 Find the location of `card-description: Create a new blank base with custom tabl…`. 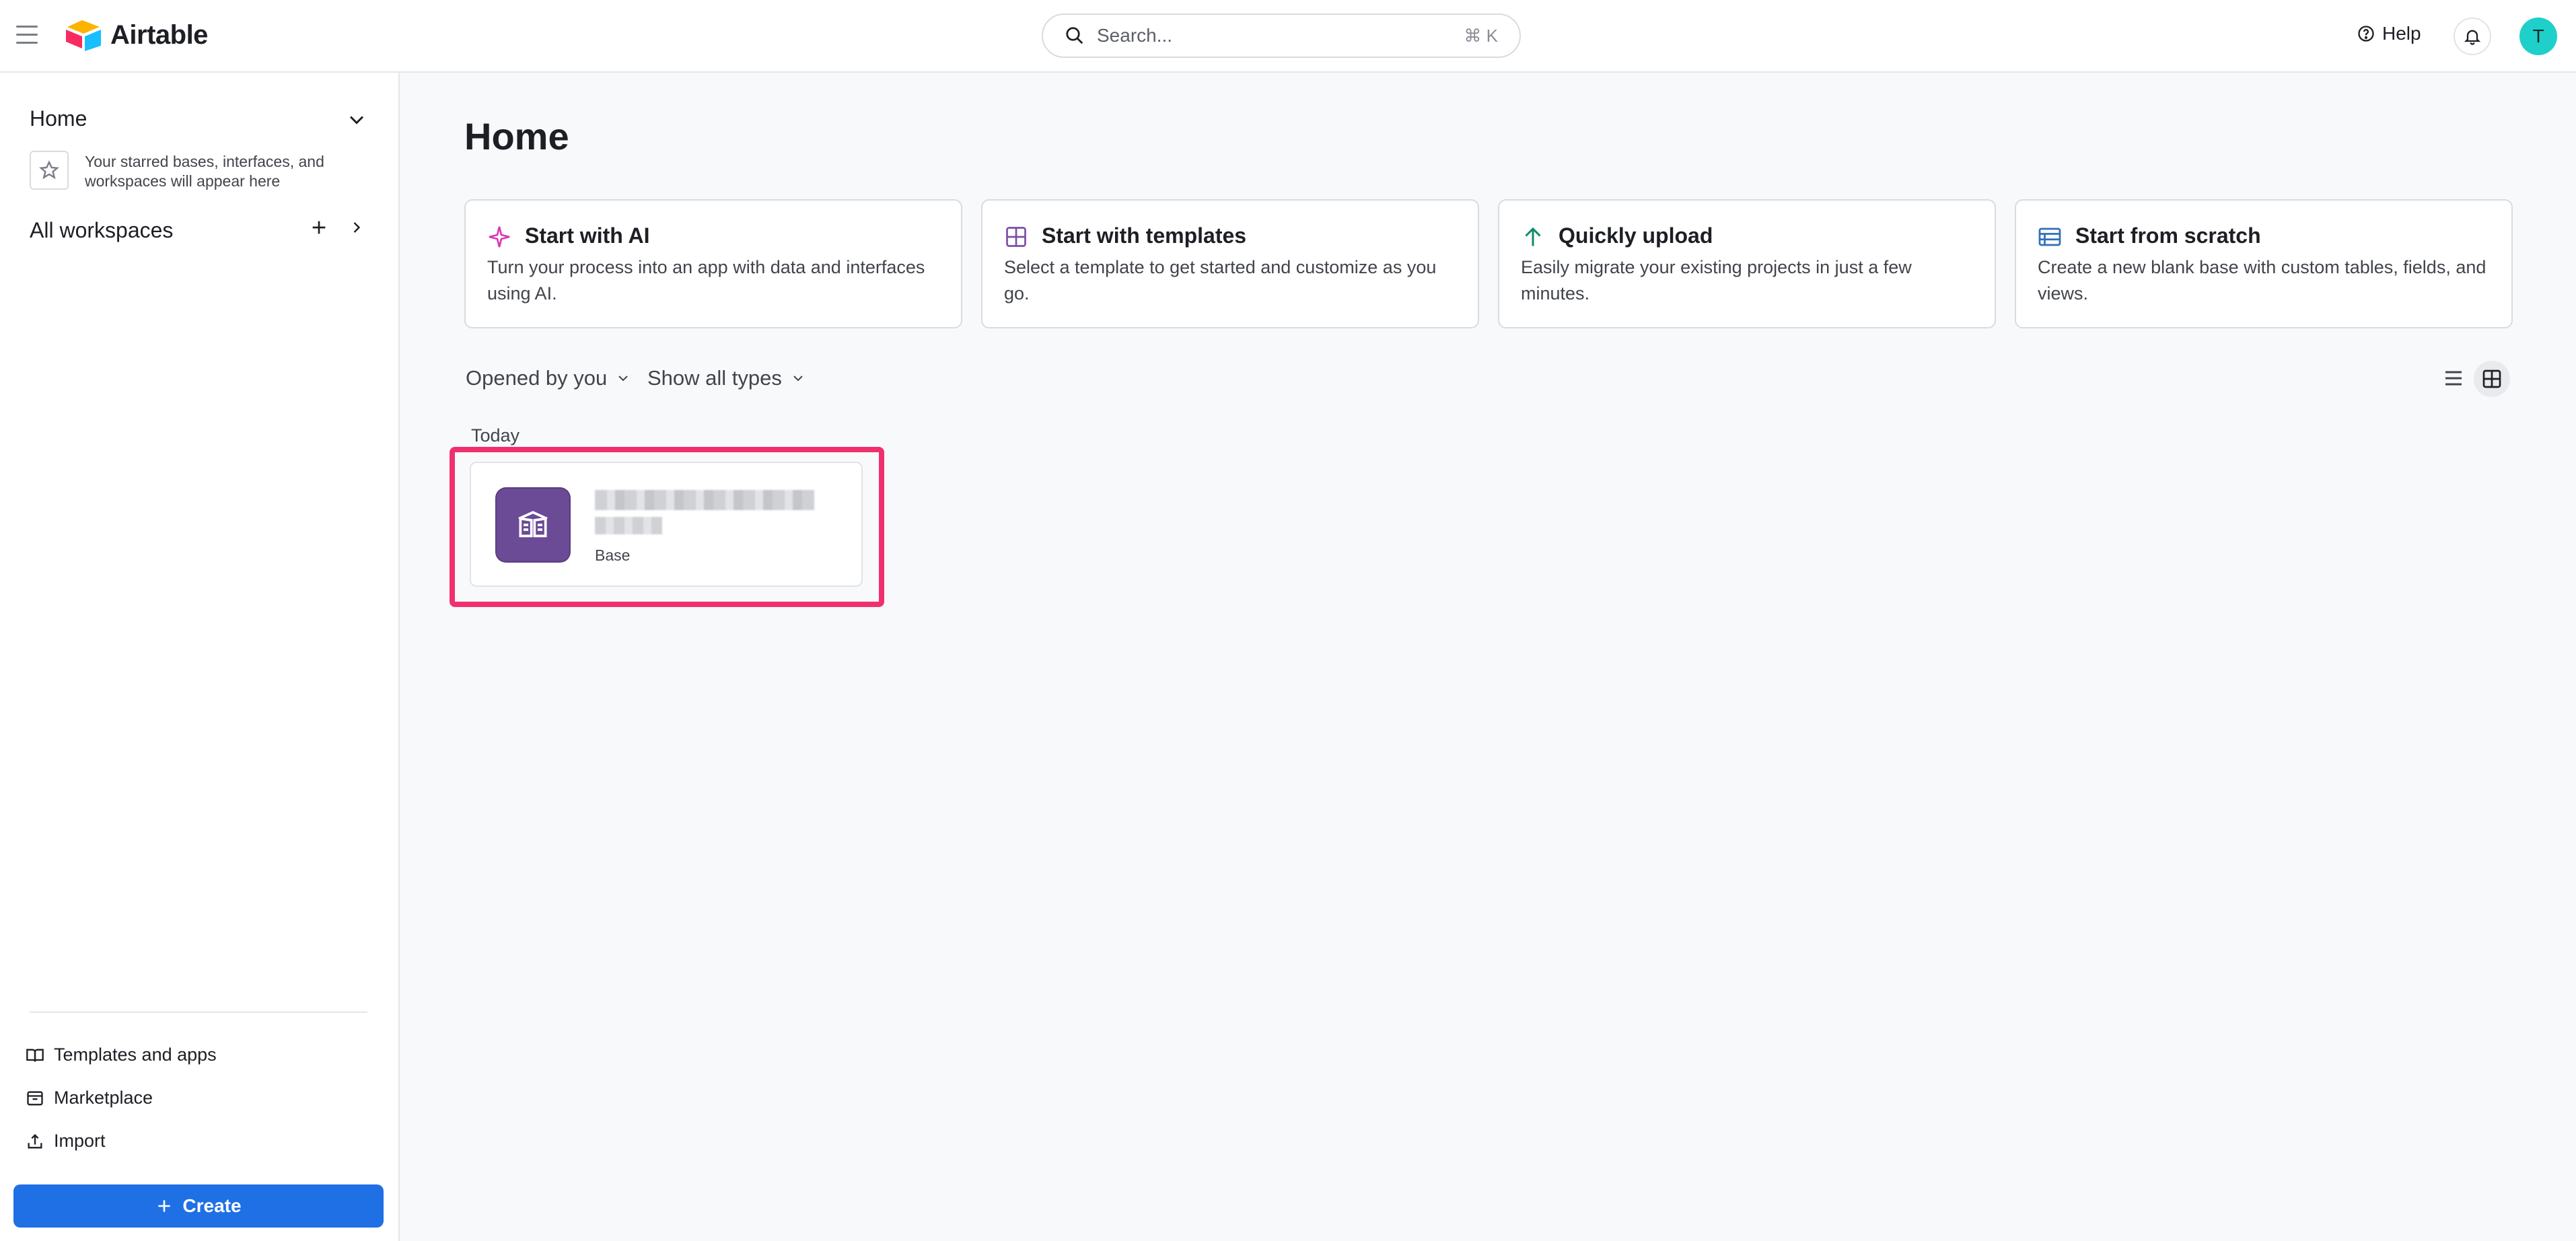

card-description: Create a new blank base with custom tabl… is located at coordinates (2262, 280).